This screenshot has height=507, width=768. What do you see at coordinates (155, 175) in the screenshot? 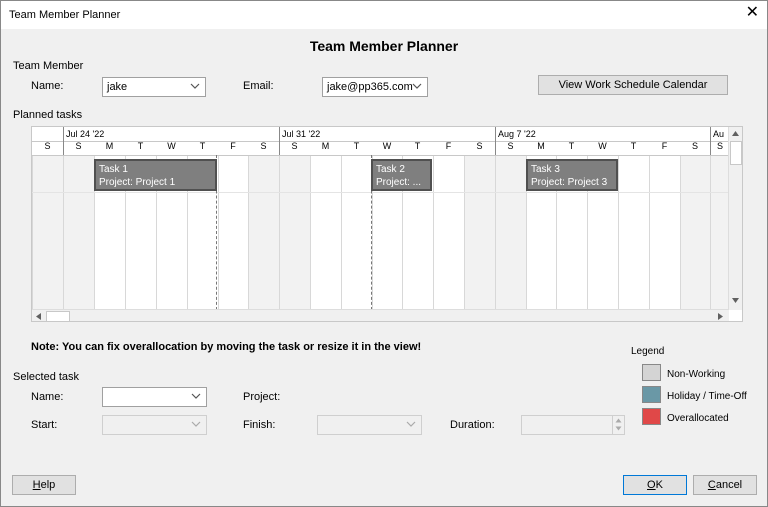
I see `task-bar-1: Task 1 Project: Project 1` at bounding box center [155, 175].